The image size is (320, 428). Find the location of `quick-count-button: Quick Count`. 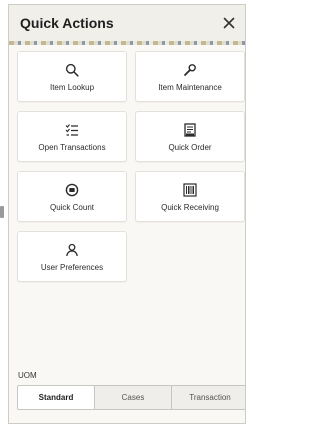

quick-count-button: Quick Count is located at coordinates (72, 196).